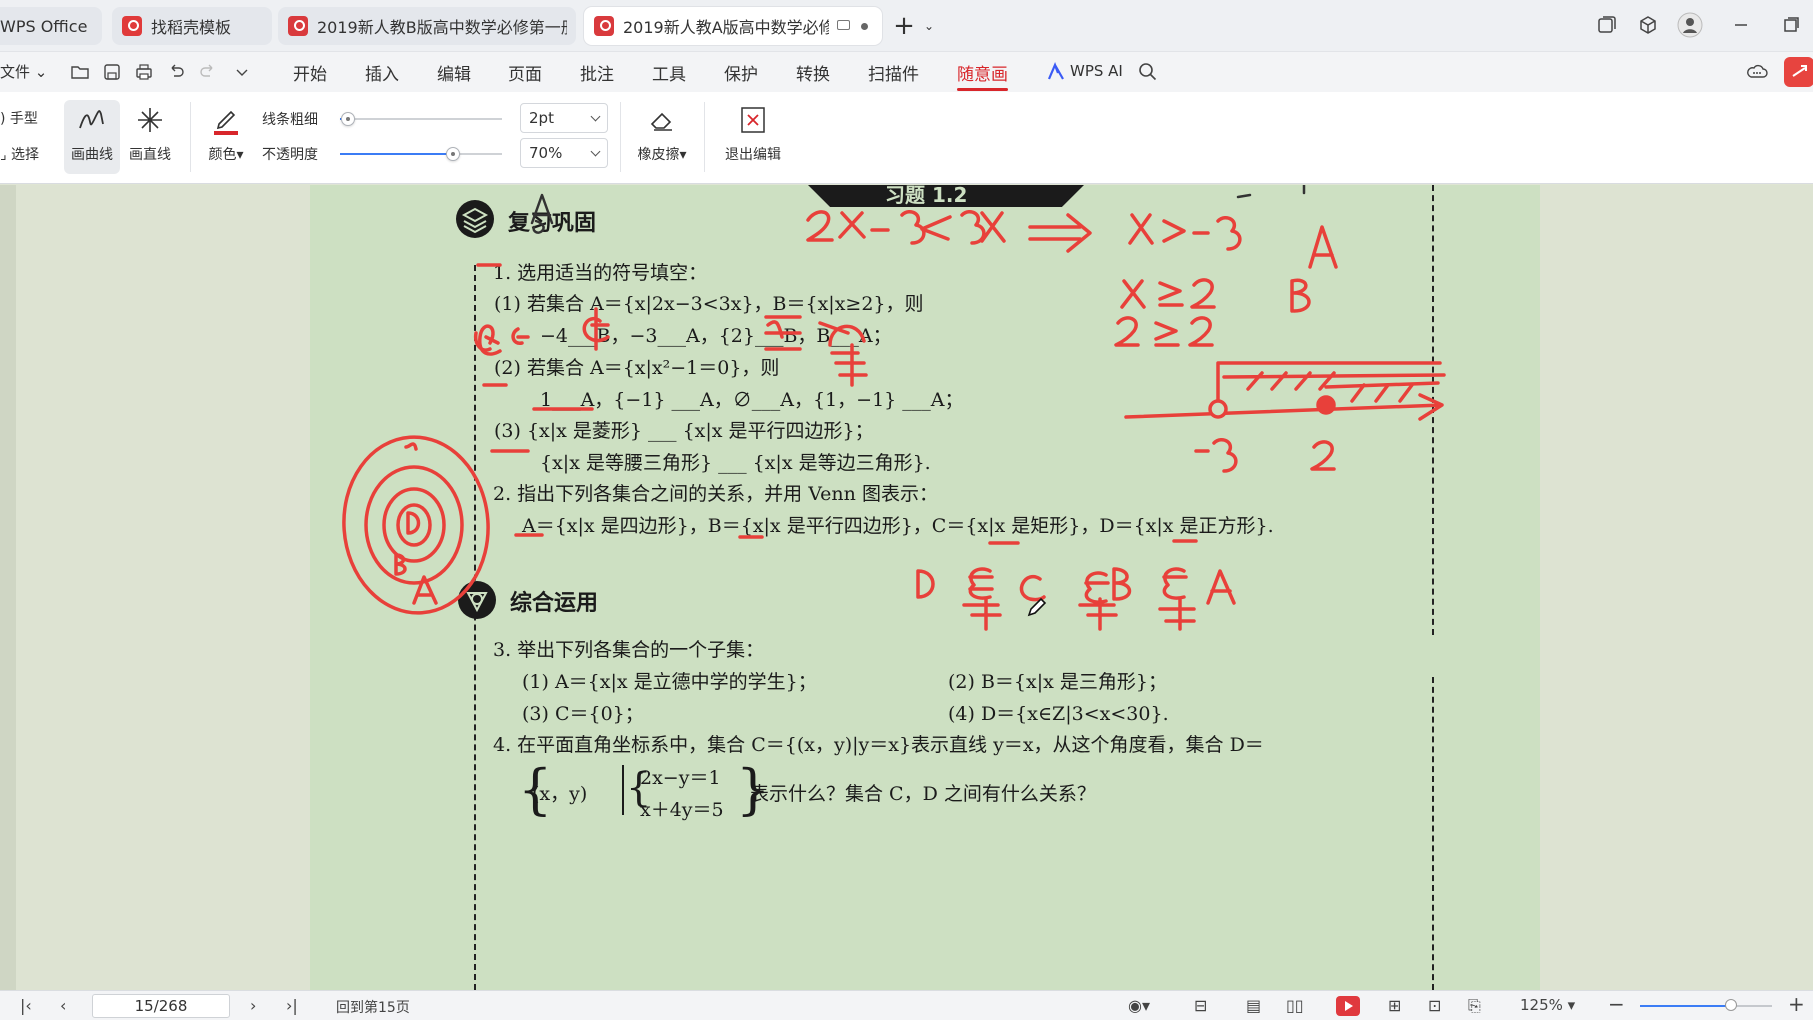  What do you see at coordinates (658, 155) in the screenshot?
I see `eraser-text: 橡皮擦` at bounding box center [658, 155].